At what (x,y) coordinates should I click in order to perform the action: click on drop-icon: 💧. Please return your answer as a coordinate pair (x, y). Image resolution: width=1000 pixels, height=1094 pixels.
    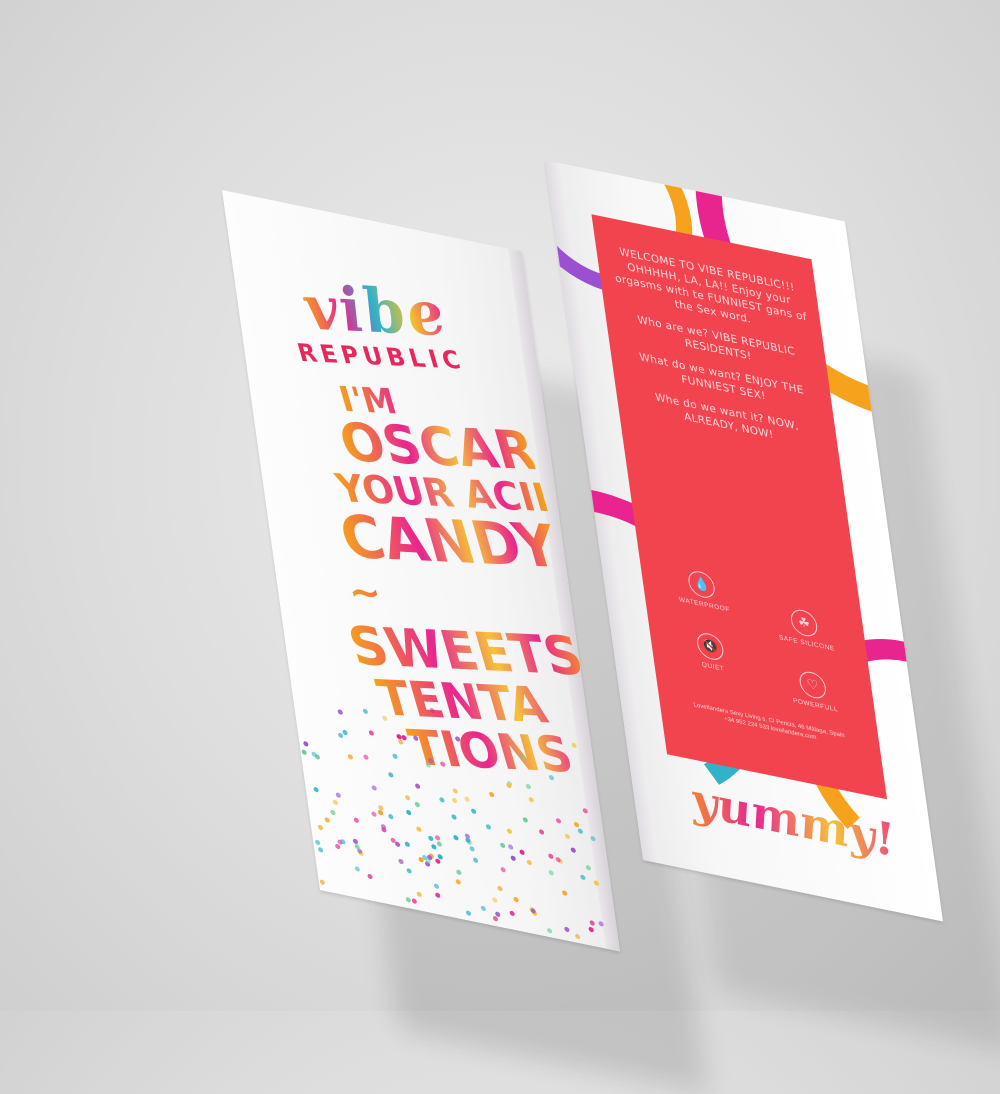
    Looking at the image, I should click on (701, 584).